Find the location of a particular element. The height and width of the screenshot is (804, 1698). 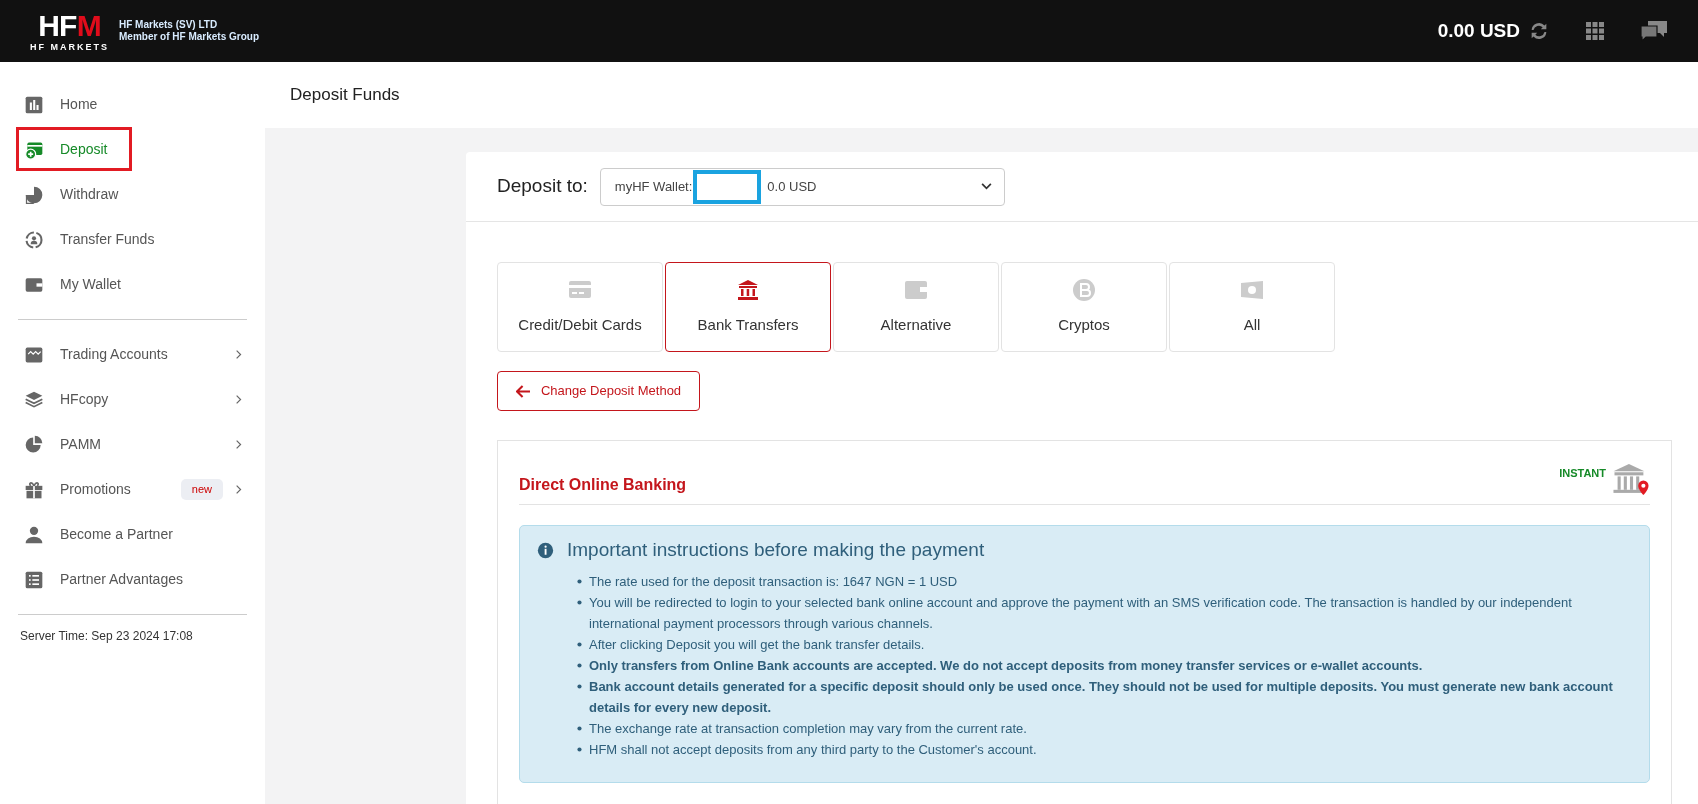

sidebar-item: Home is located at coordinates (132, 104).